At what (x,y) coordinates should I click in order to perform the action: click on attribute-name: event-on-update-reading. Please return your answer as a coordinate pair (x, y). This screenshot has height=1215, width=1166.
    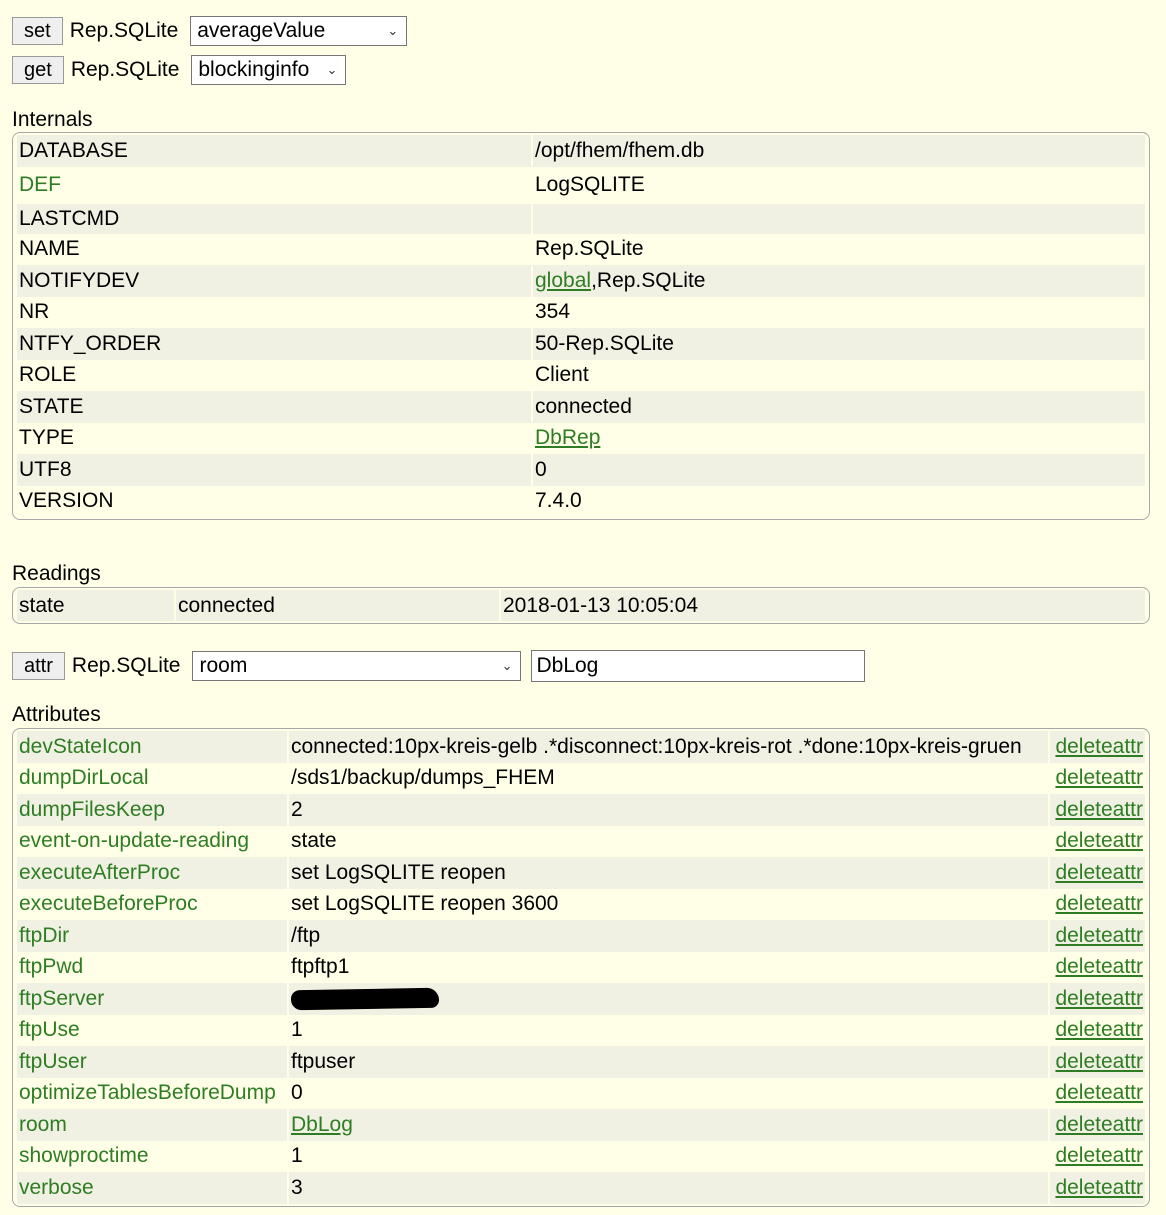
    Looking at the image, I should click on (152, 841).